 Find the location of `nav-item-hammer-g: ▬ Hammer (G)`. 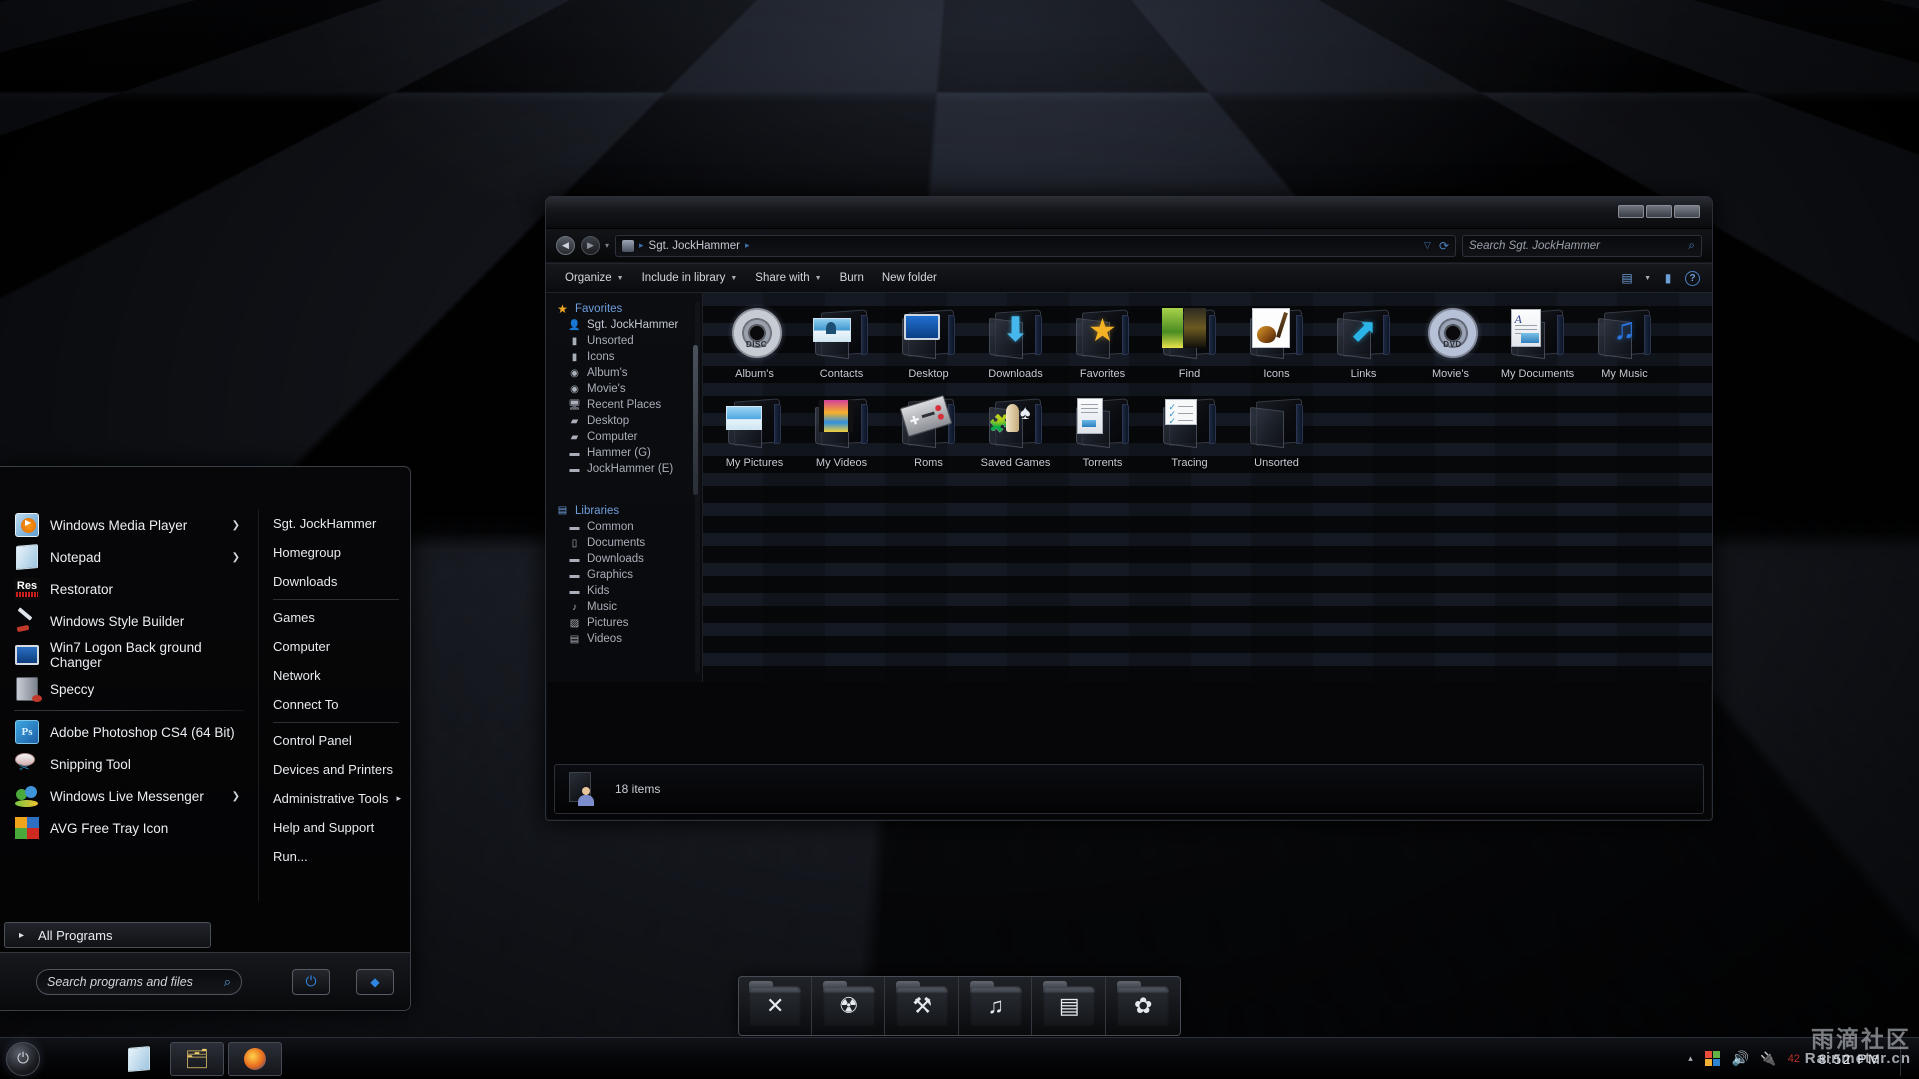

nav-item-hammer-g: ▬ Hammer (G) is located at coordinates (624, 453).